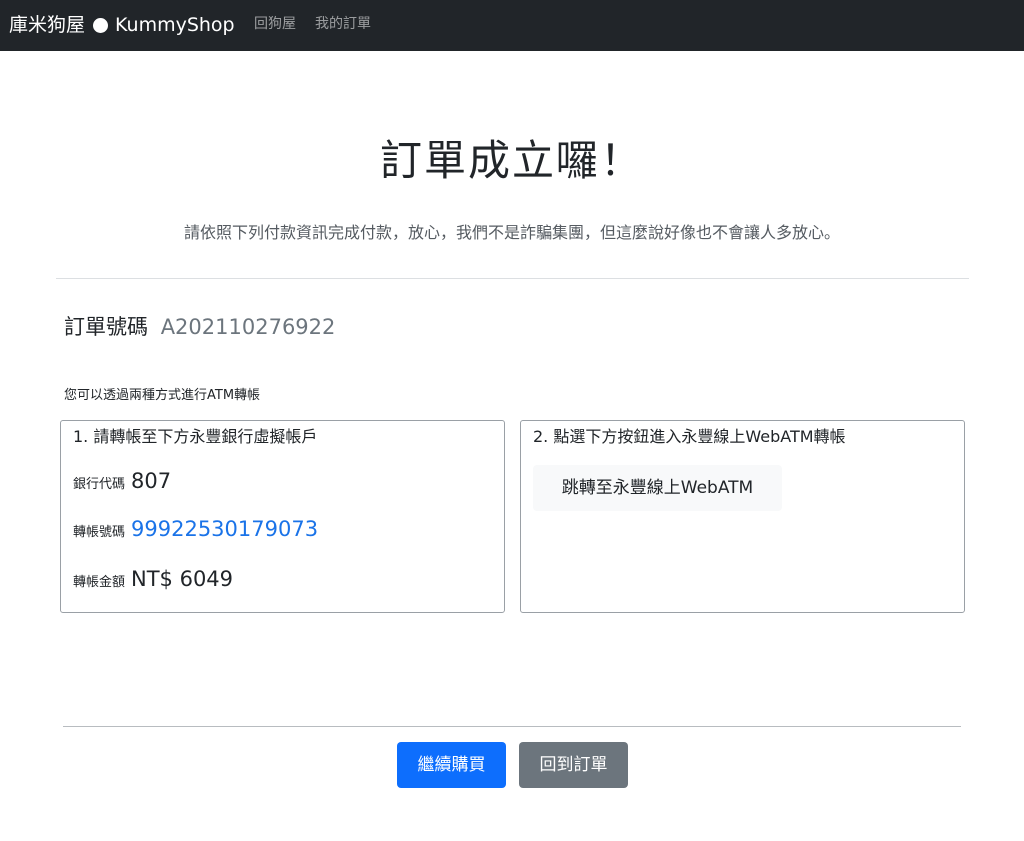  What do you see at coordinates (248, 327) in the screenshot?
I see `order-number-value: A202110276922` at bounding box center [248, 327].